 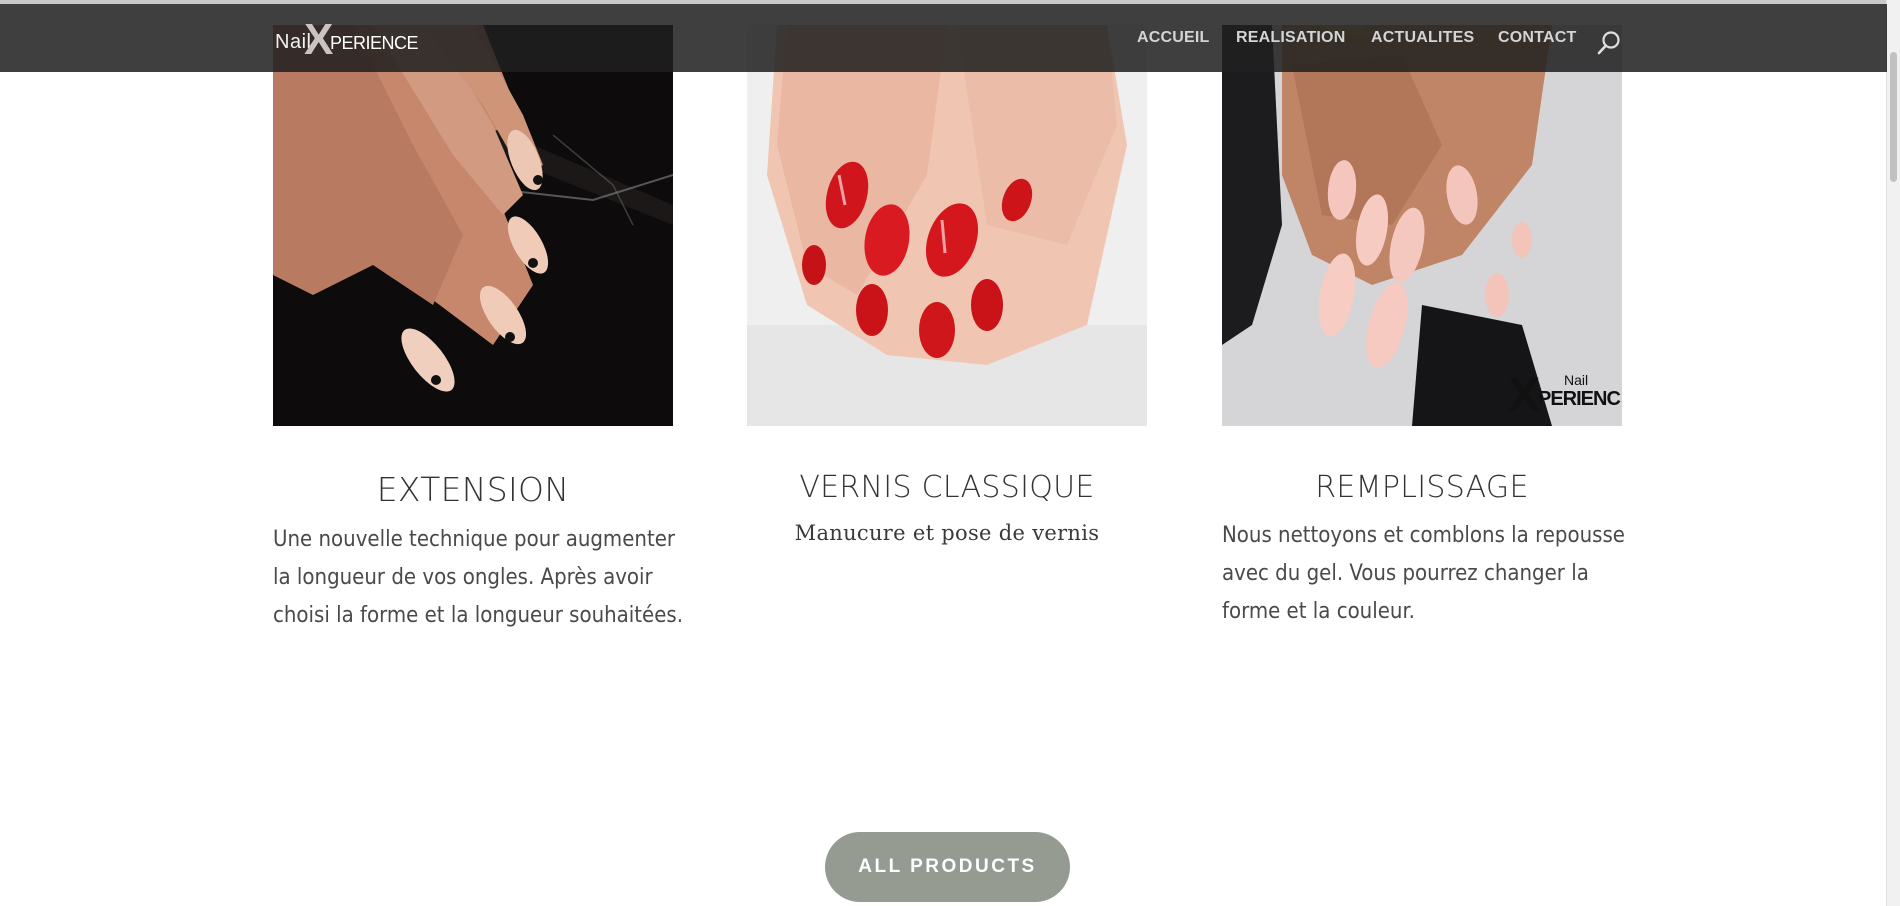 I want to click on scrollbar-thumb, so click(x=1893, y=117).